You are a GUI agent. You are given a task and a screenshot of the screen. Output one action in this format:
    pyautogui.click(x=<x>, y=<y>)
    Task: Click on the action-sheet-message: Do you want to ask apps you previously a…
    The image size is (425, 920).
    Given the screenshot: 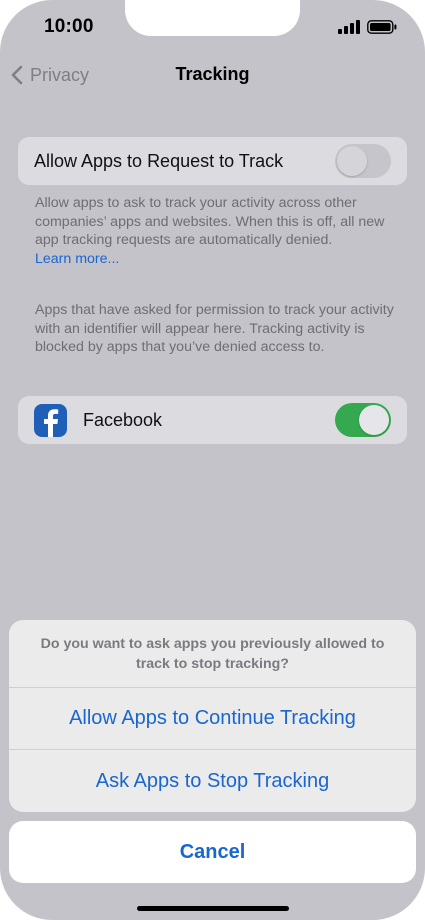 What is the action you would take?
    pyautogui.click(x=212, y=654)
    